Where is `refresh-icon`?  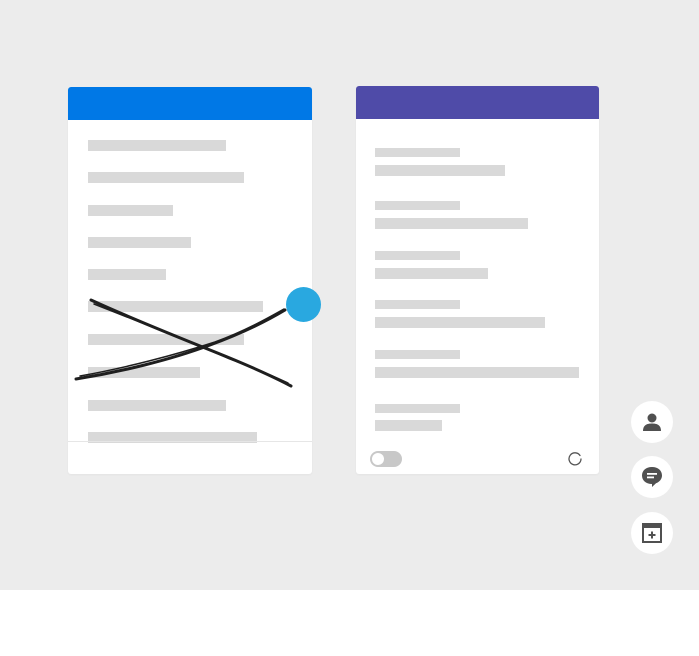
refresh-icon is located at coordinates (575, 458).